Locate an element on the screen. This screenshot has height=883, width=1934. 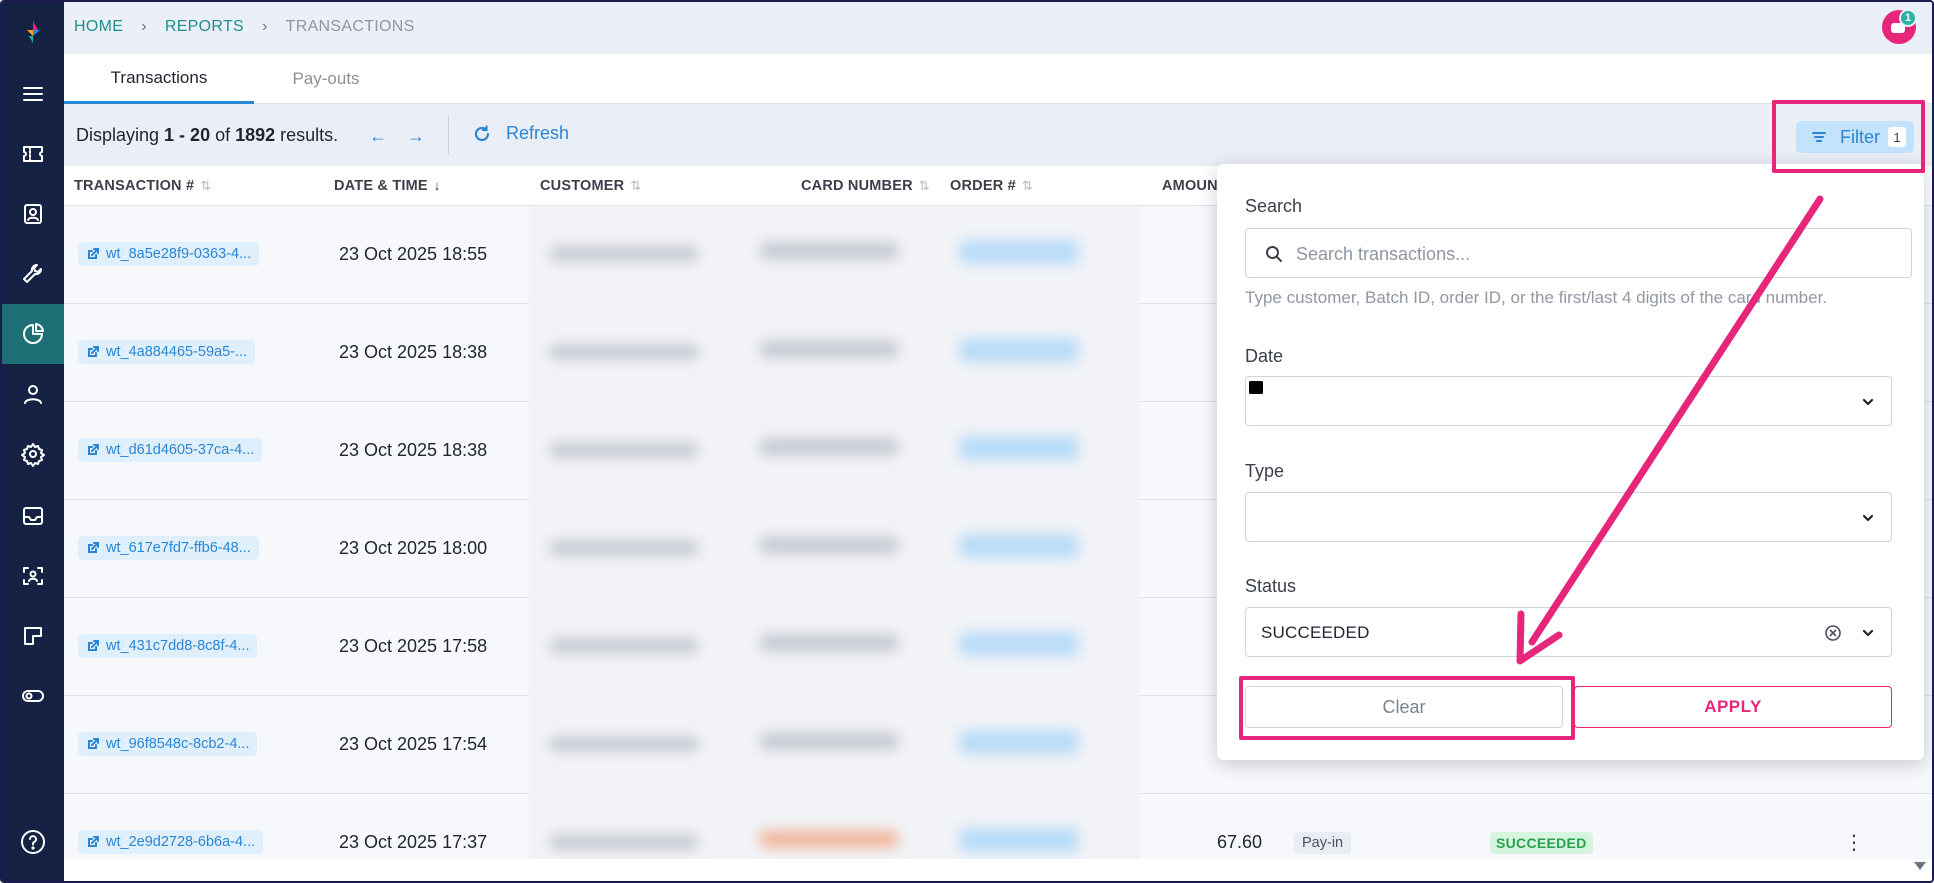
scroll-down-icon is located at coordinates (1920, 866).